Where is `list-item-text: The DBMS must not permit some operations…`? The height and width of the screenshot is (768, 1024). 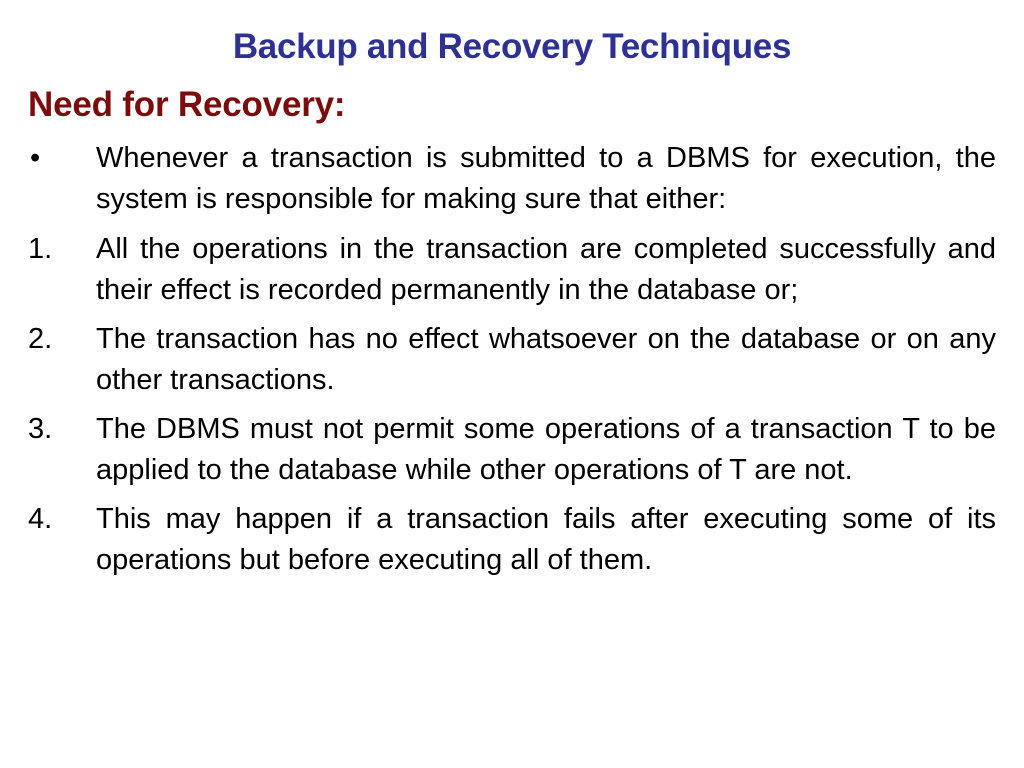
list-item-text: The DBMS must not permit some operations… is located at coordinates (546, 449).